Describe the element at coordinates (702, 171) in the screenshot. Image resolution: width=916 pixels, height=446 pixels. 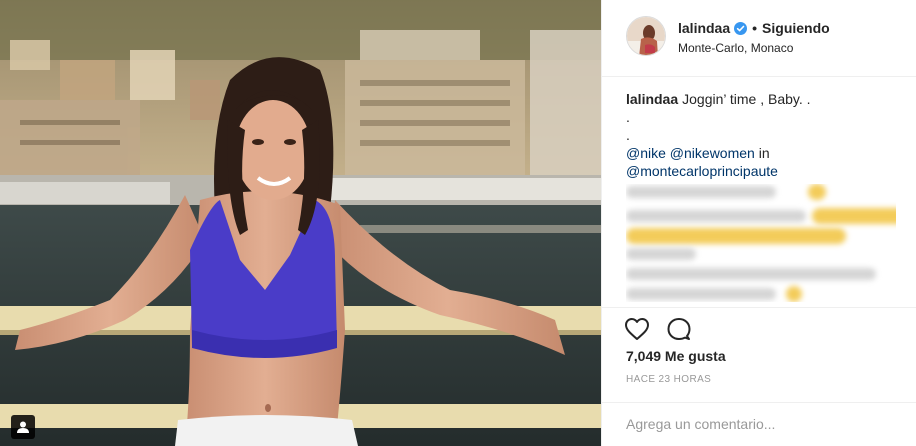
I see `mention-montecarloprincipaute: @montecarloprincipaute` at that location.